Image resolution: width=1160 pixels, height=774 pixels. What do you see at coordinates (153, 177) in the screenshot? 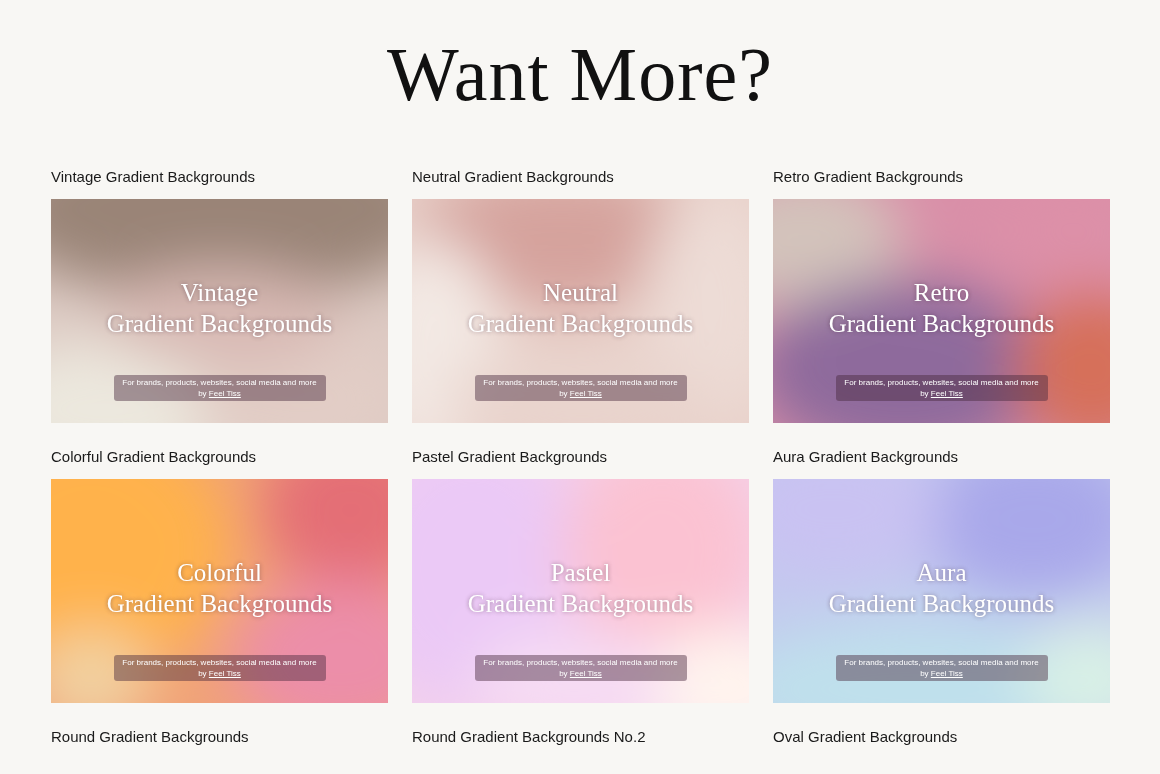
I see `product-title-link: Vintage Gradient Backgrounds` at bounding box center [153, 177].